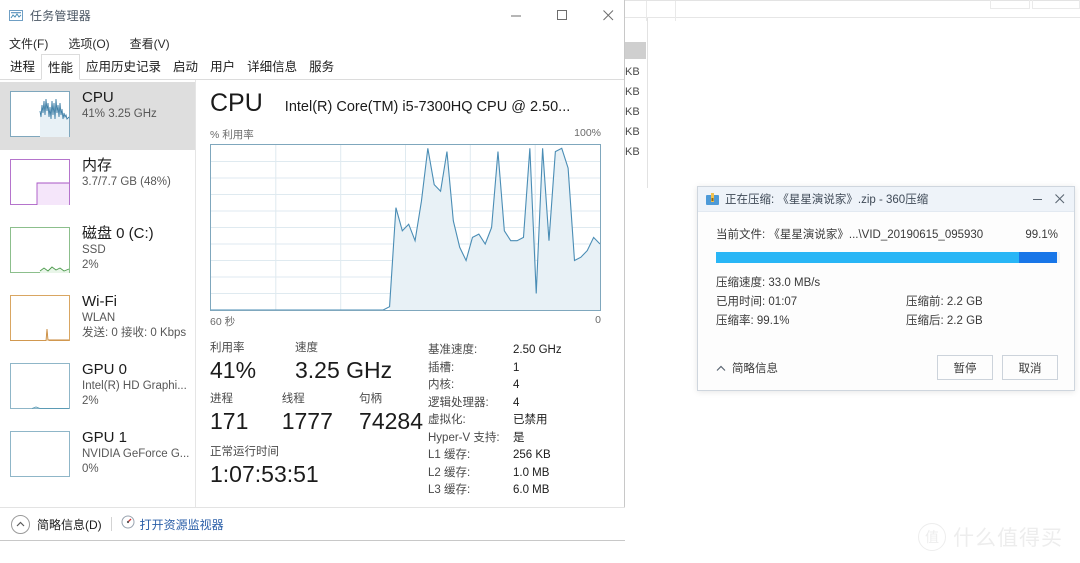 The height and width of the screenshot is (563, 1080). Describe the element at coordinates (965, 367) in the screenshot. I see `pause-button: 暂停` at that location.